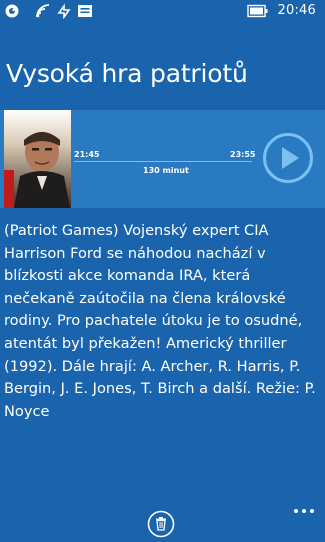  I want to click on play-button, so click(288, 158).